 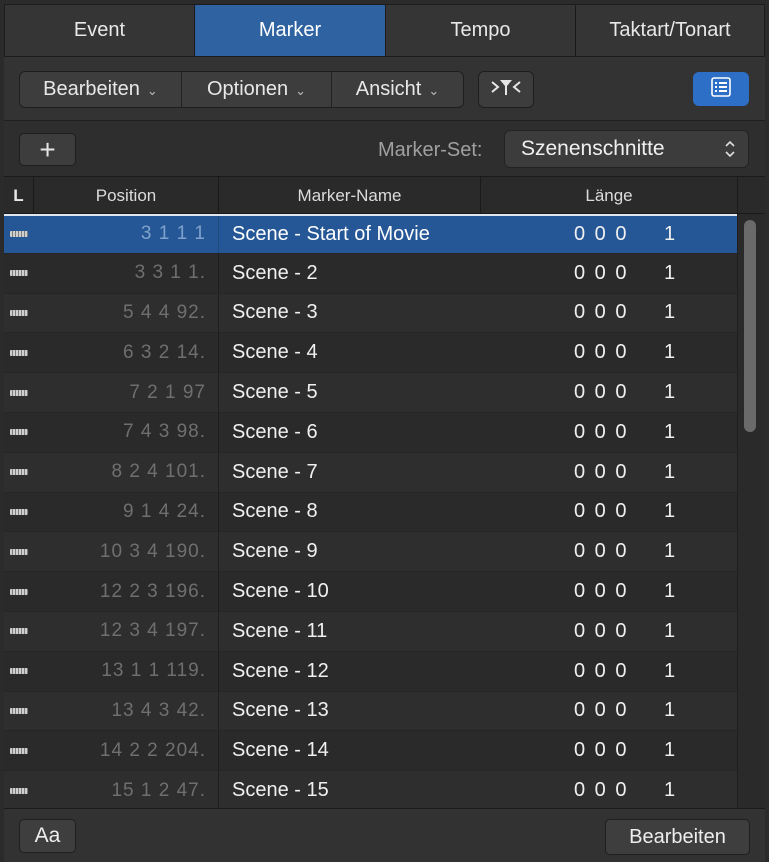 What do you see at coordinates (100, 30) in the screenshot?
I see `tab-event: Event` at bounding box center [100, 30].